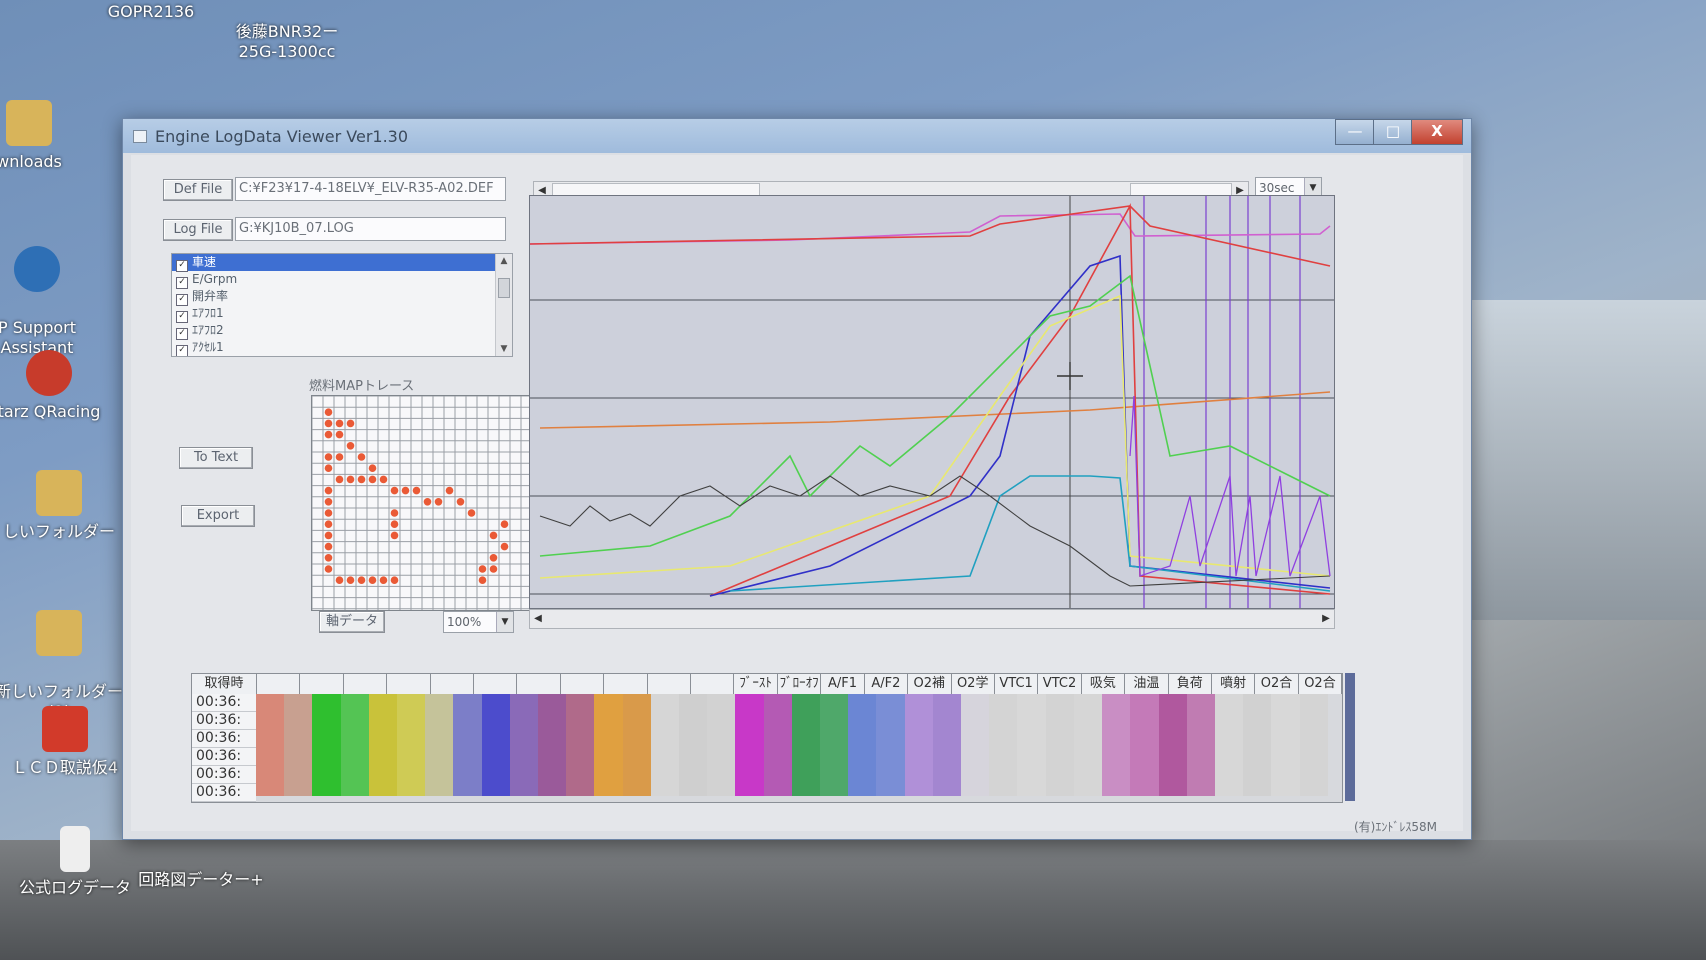 This screenshot has width=1706, height=960. I want to click on channel-item: ✓ E/Grpm, so click(342, 280).